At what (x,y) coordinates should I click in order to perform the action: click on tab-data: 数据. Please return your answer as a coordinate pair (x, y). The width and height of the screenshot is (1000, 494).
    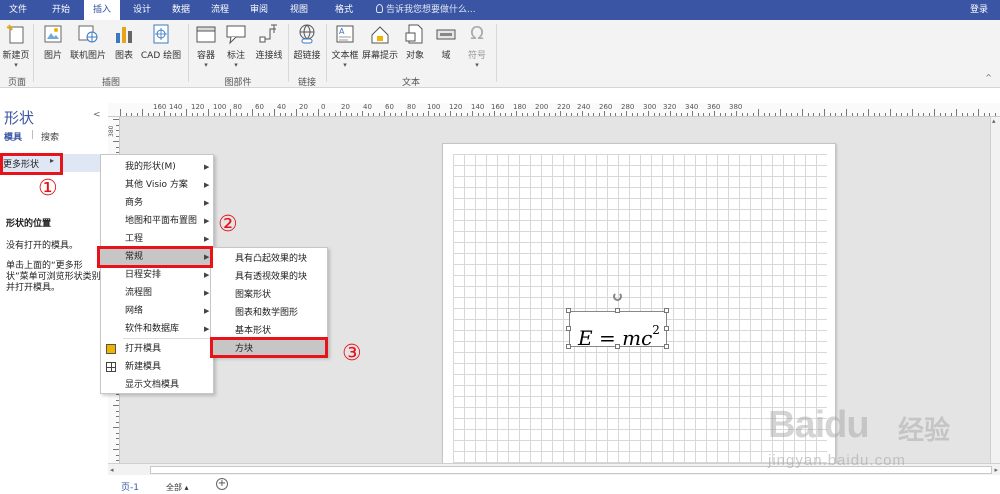
    Looking at the image, I should click on (181, 10).